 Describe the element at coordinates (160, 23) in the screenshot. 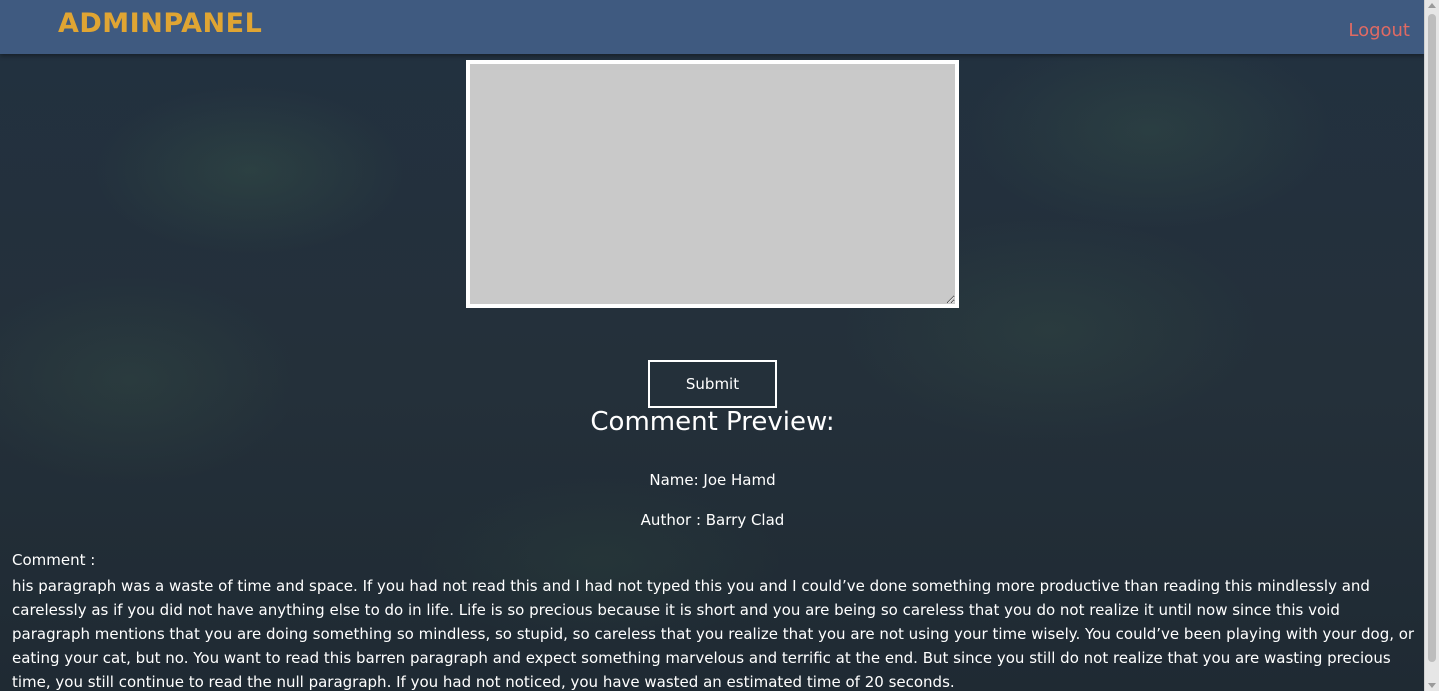

I see `brand-logo: ADMINPANEL` at that location.